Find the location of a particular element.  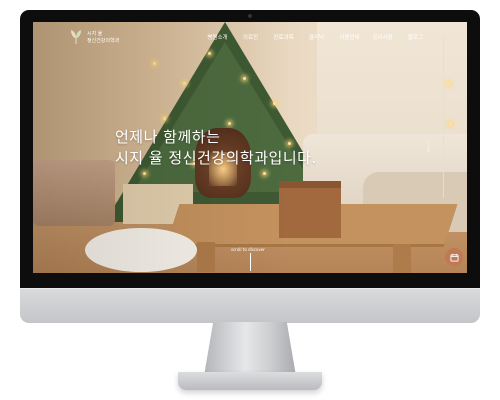

scroll-indicator-label: scroll to discover is located at coordinates (248, 249).